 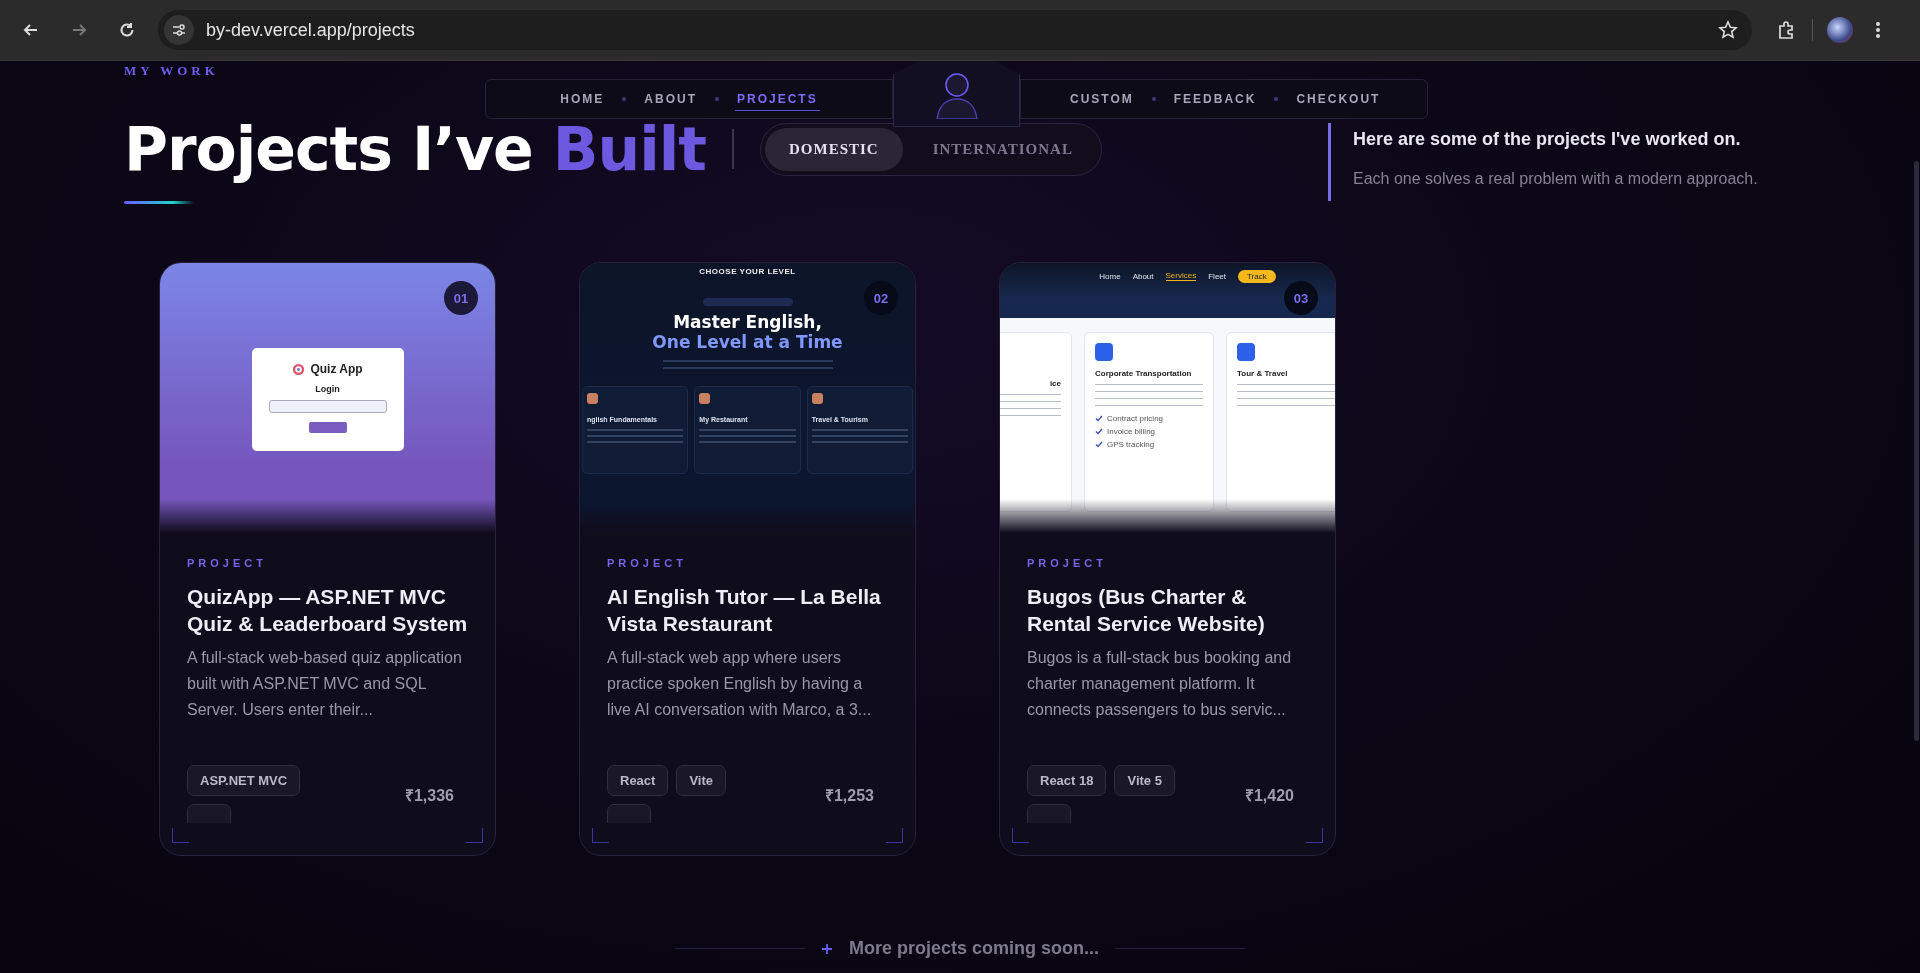 I want to click on project-price: ₹1,336, so click(x=429, y=796).